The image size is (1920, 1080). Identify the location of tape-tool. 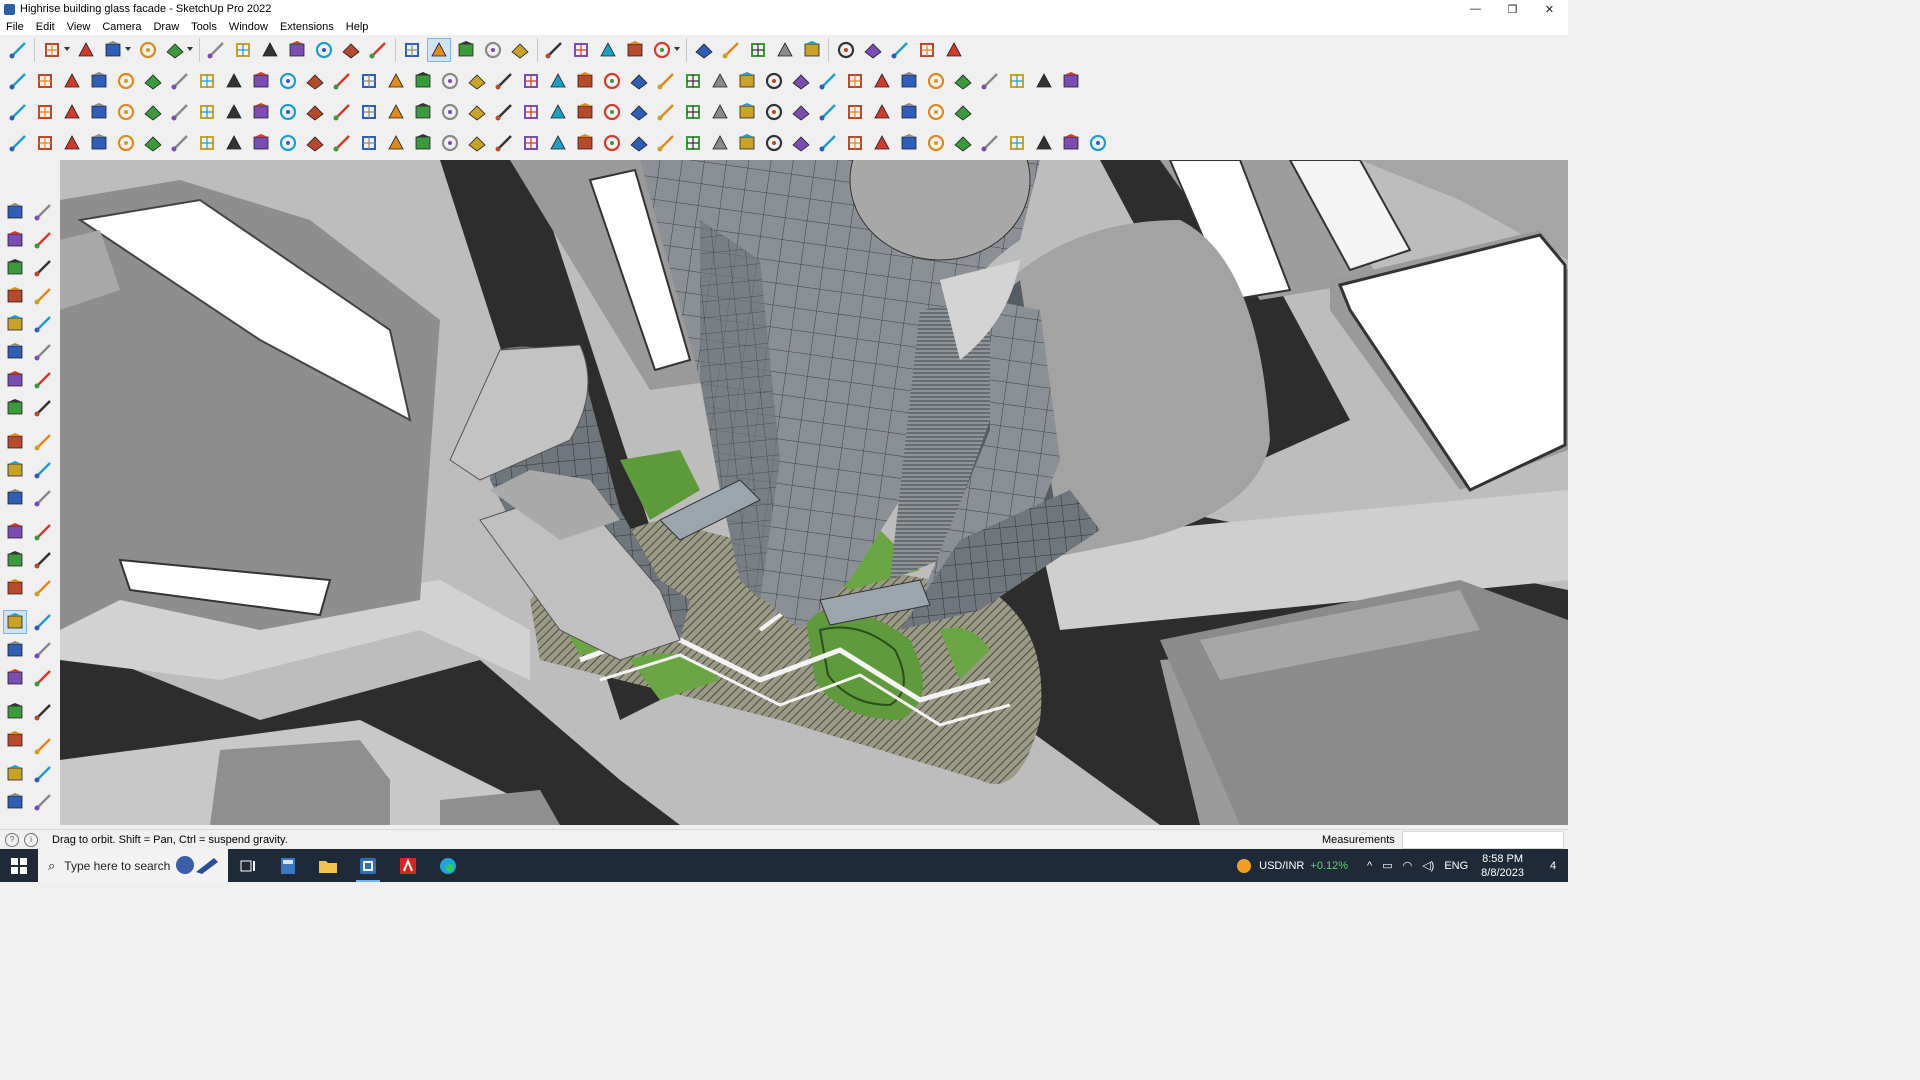
(15, 532).